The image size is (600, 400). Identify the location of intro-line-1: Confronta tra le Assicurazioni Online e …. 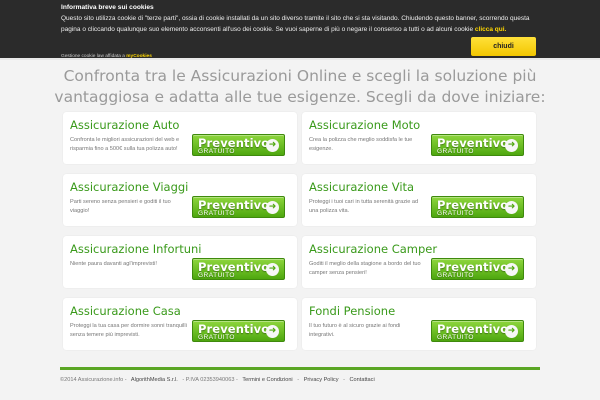
(300, 76).